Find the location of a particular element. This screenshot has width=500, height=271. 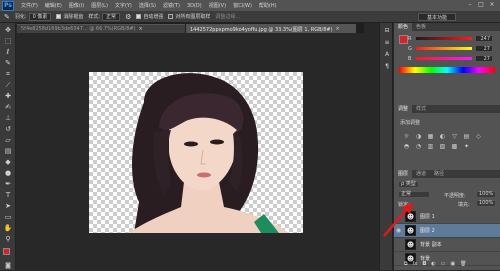

posterize-adjust-icon: ▩ is located at coordinates (454, 146).